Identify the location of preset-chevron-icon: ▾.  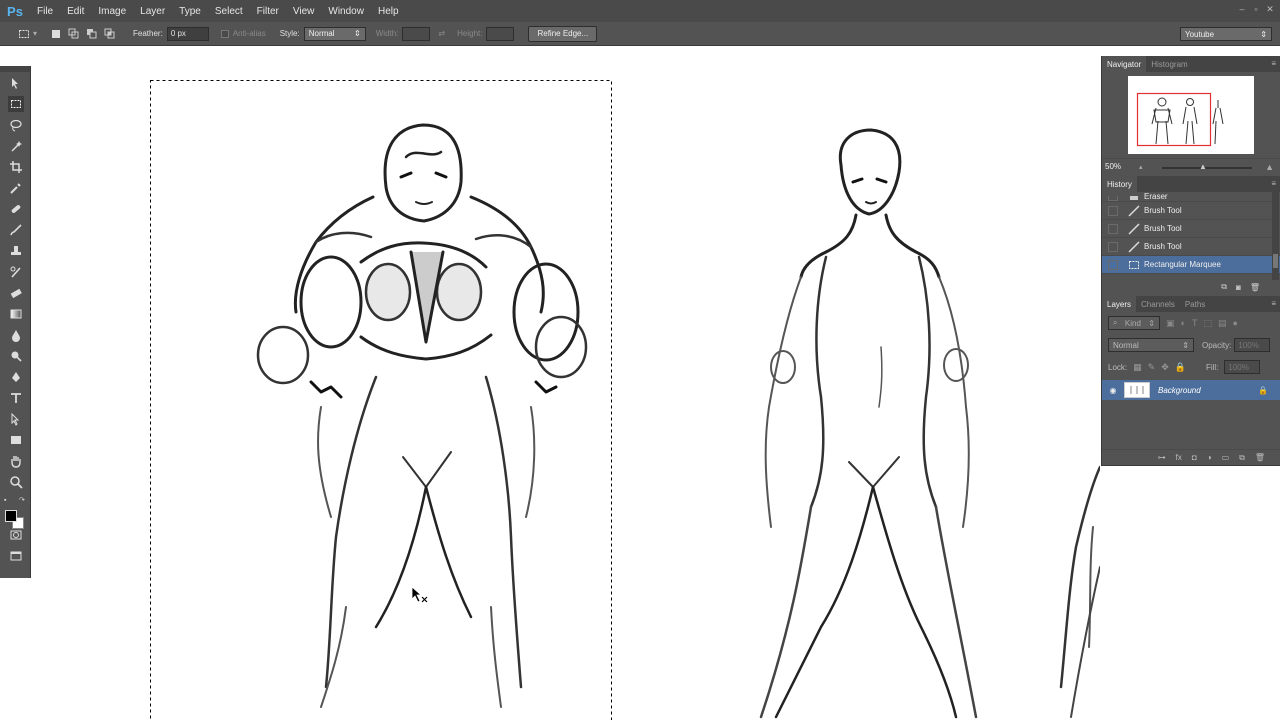
(35, 33).